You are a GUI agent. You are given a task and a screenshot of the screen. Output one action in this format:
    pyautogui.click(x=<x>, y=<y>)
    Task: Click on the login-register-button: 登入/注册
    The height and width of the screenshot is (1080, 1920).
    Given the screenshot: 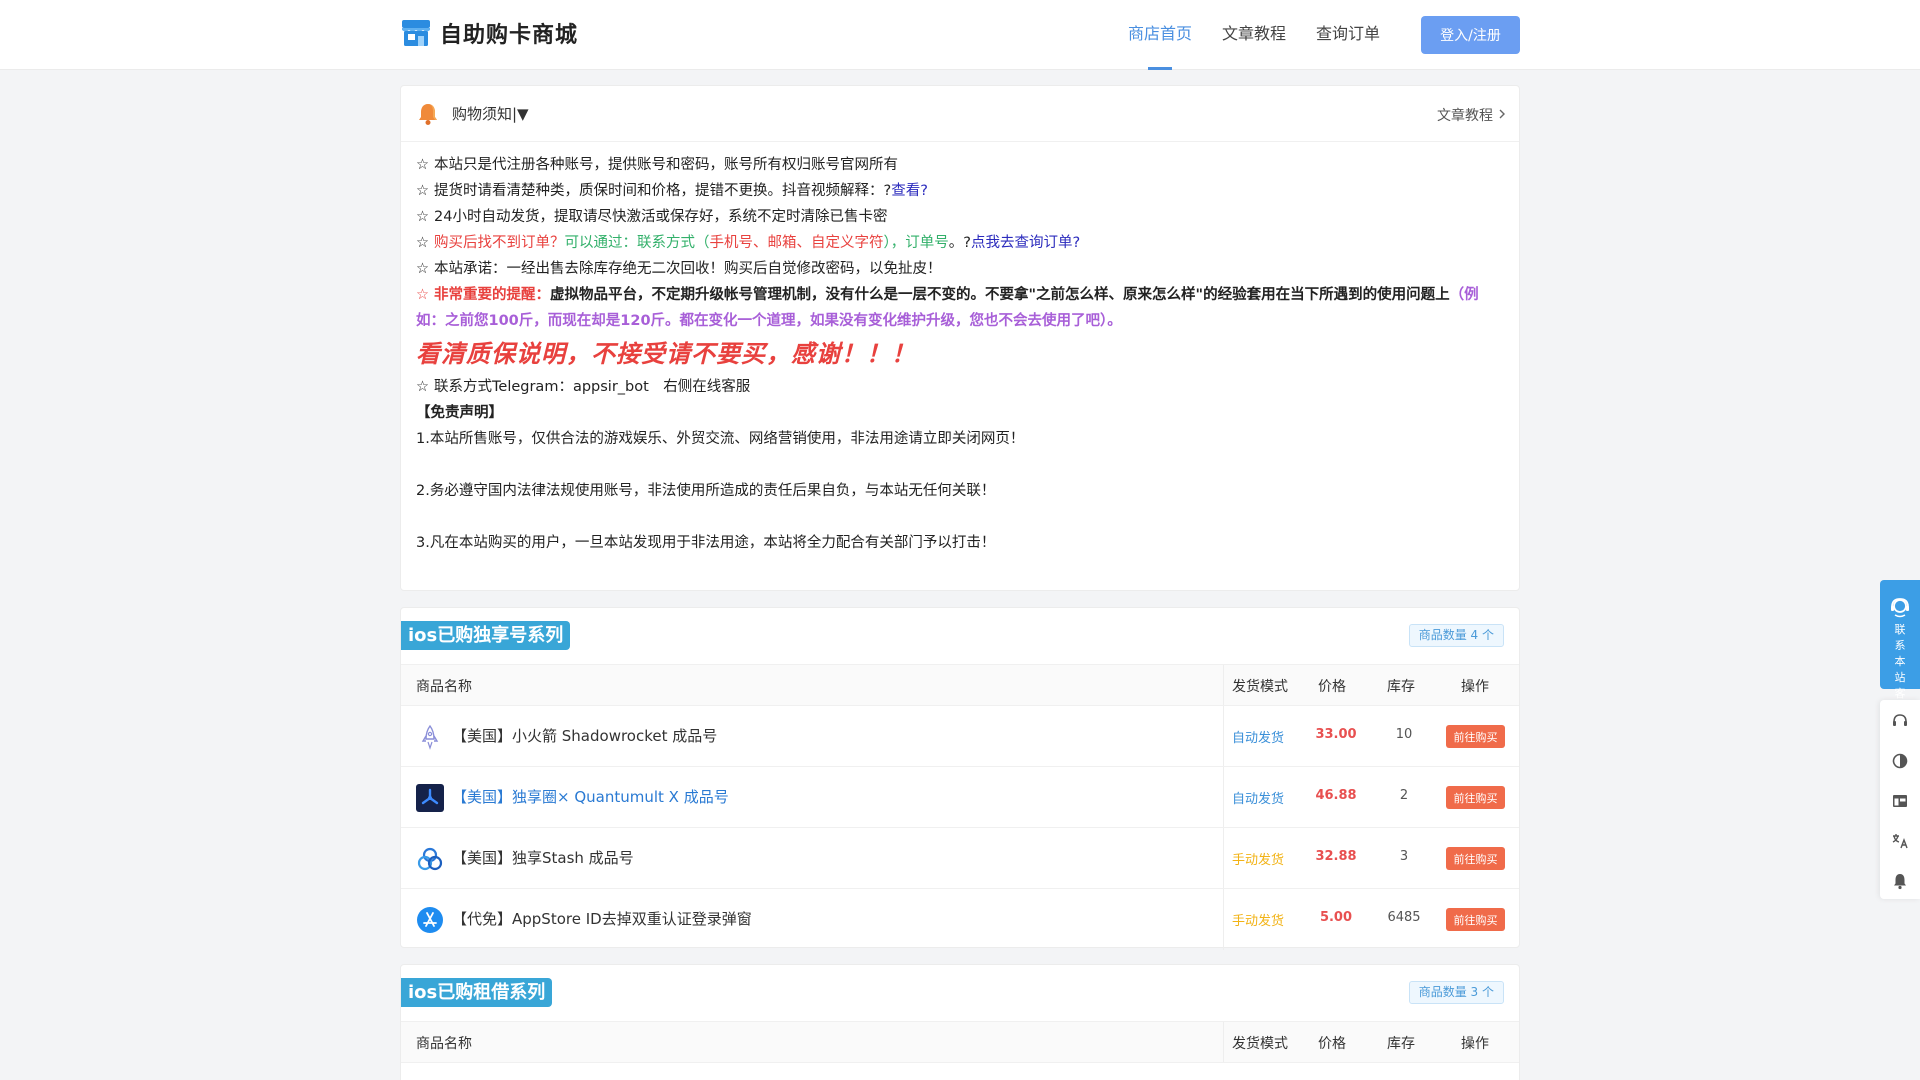 What is the action you would take?
    pyautogui.click(x=1470, y=35)
    